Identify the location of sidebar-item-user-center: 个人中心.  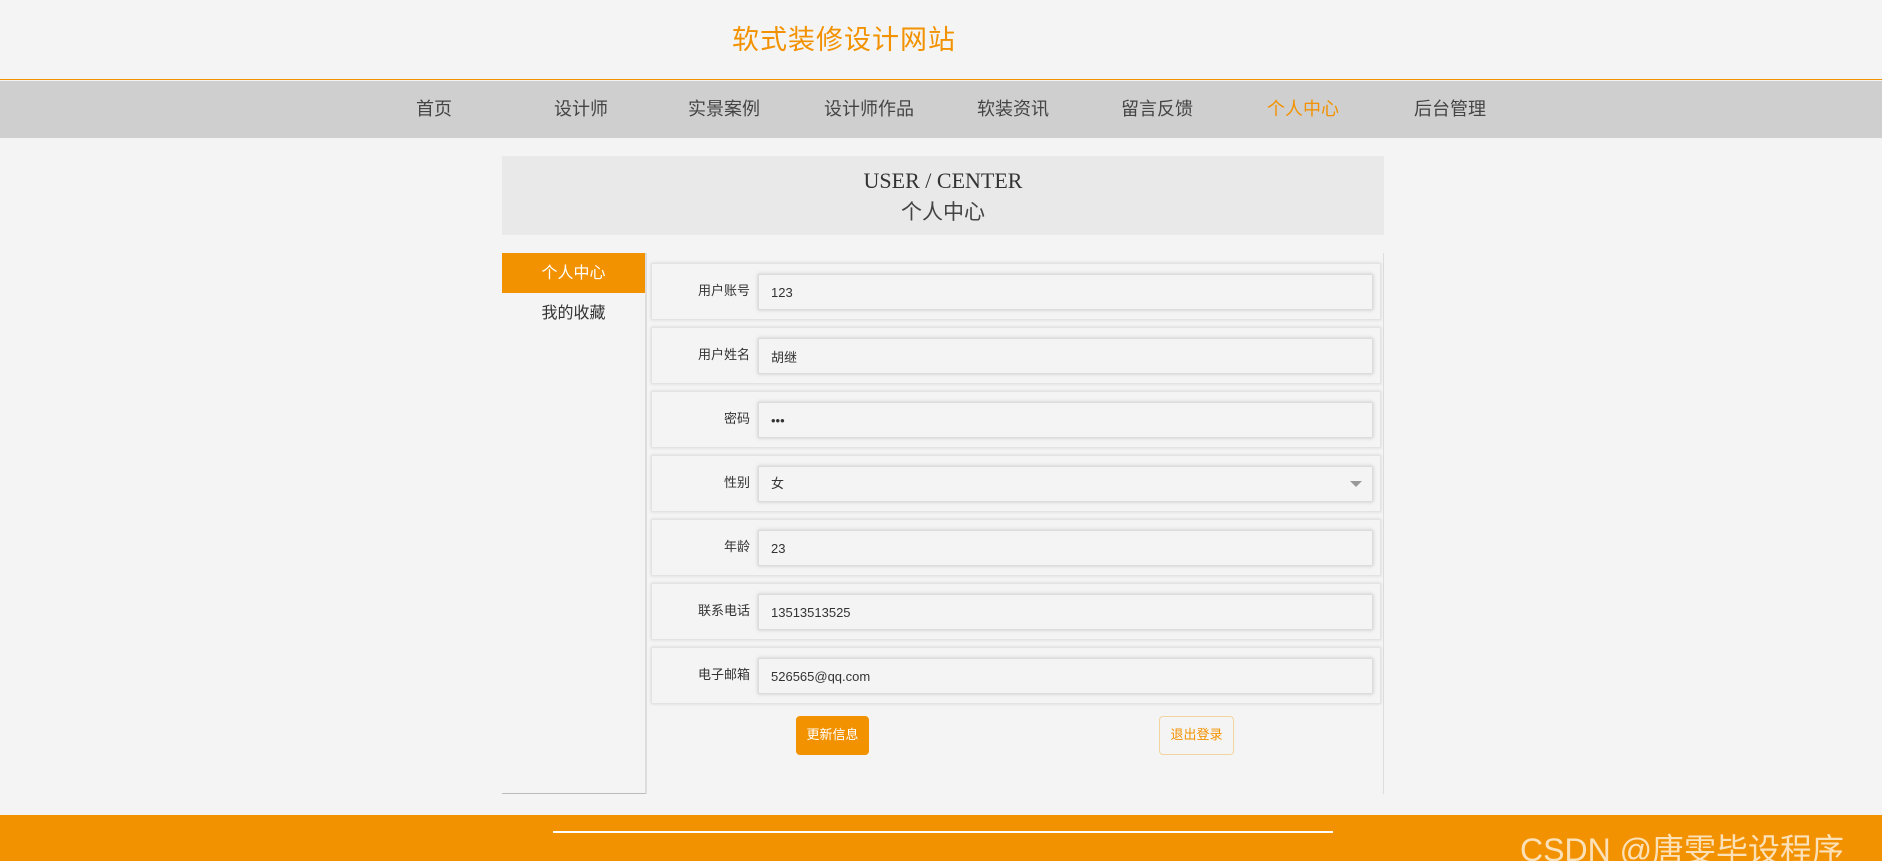
(573, 273).